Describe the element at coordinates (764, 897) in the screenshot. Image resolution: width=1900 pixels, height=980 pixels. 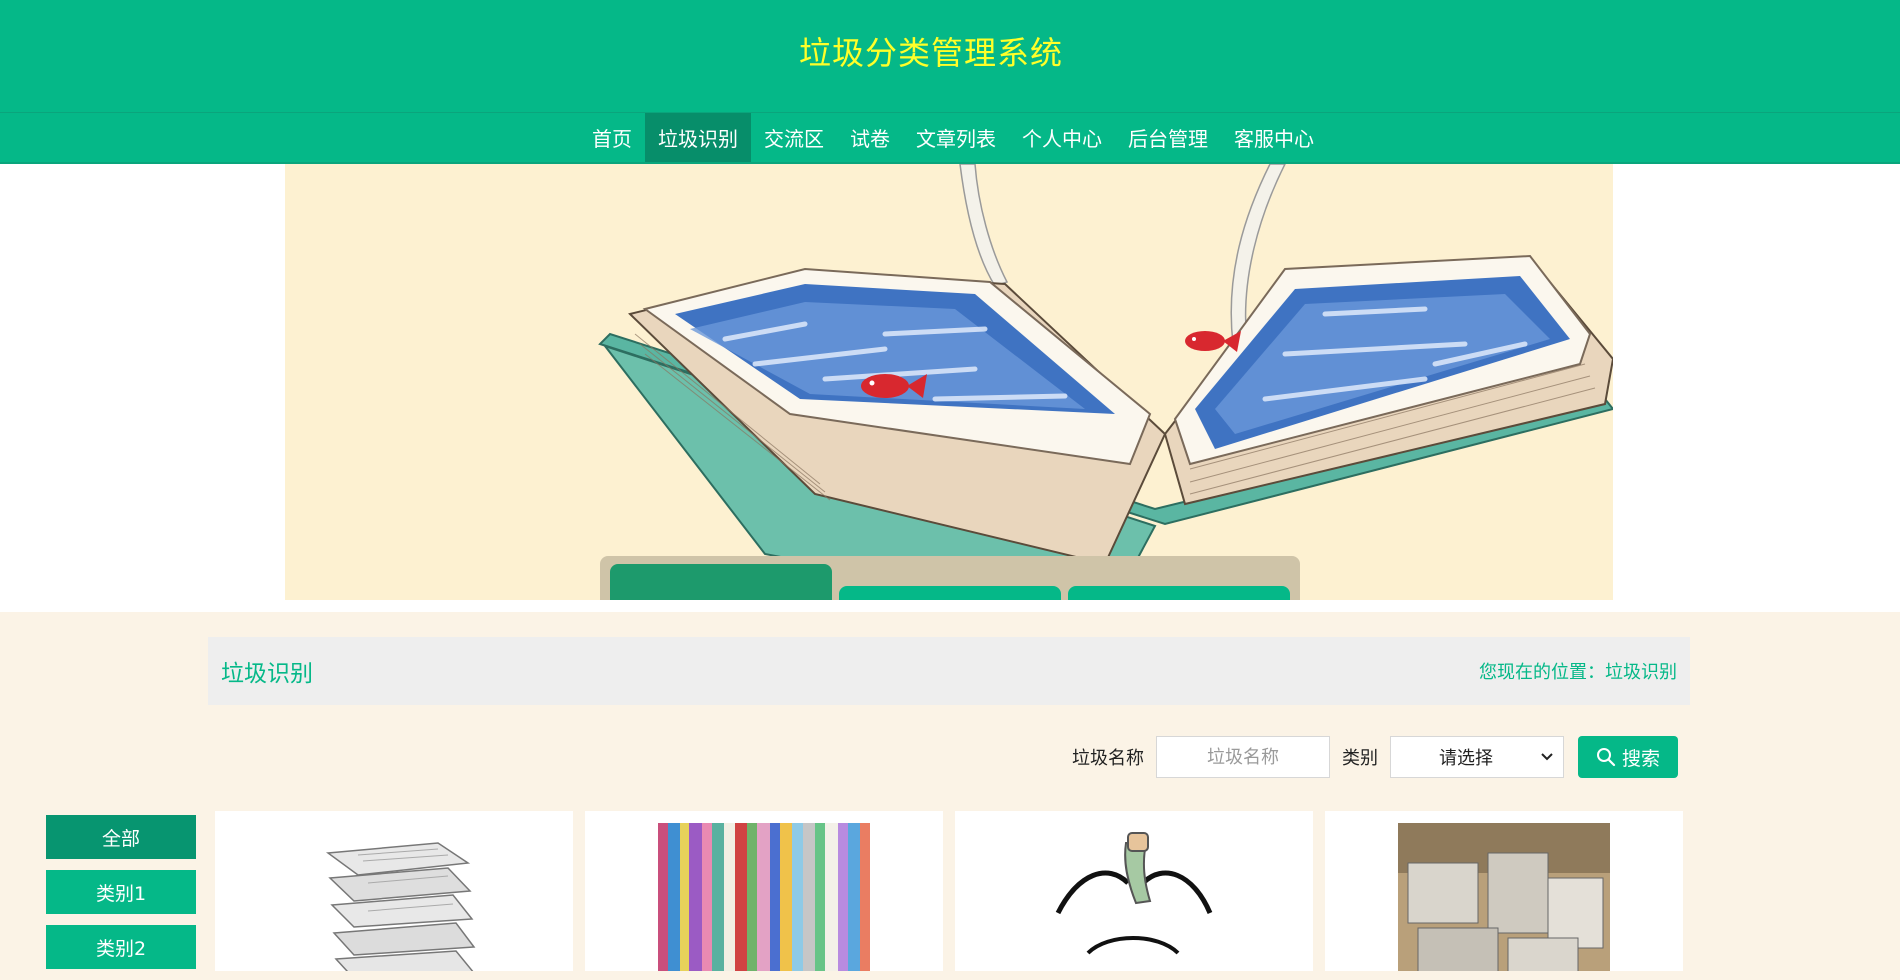
I see `books-image` at that location.